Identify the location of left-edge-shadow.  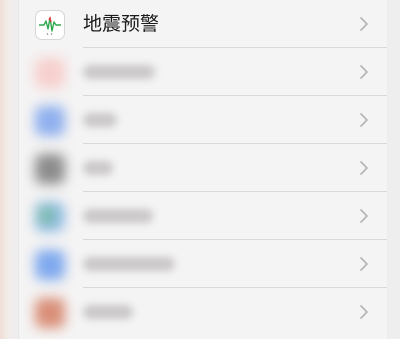
(7, 169).